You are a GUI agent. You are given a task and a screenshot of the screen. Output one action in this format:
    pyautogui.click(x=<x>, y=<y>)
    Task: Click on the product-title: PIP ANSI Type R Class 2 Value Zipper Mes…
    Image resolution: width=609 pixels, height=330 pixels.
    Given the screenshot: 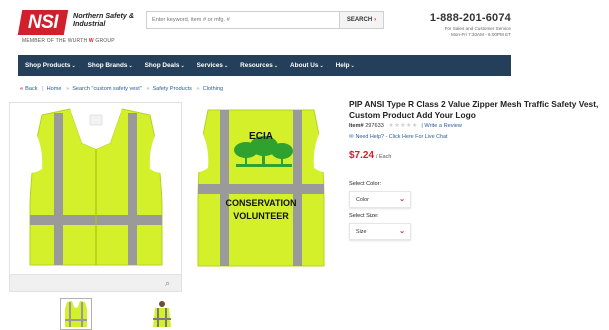 What is the action you would take?
    pyautogui.click(x=474, y=109)
    